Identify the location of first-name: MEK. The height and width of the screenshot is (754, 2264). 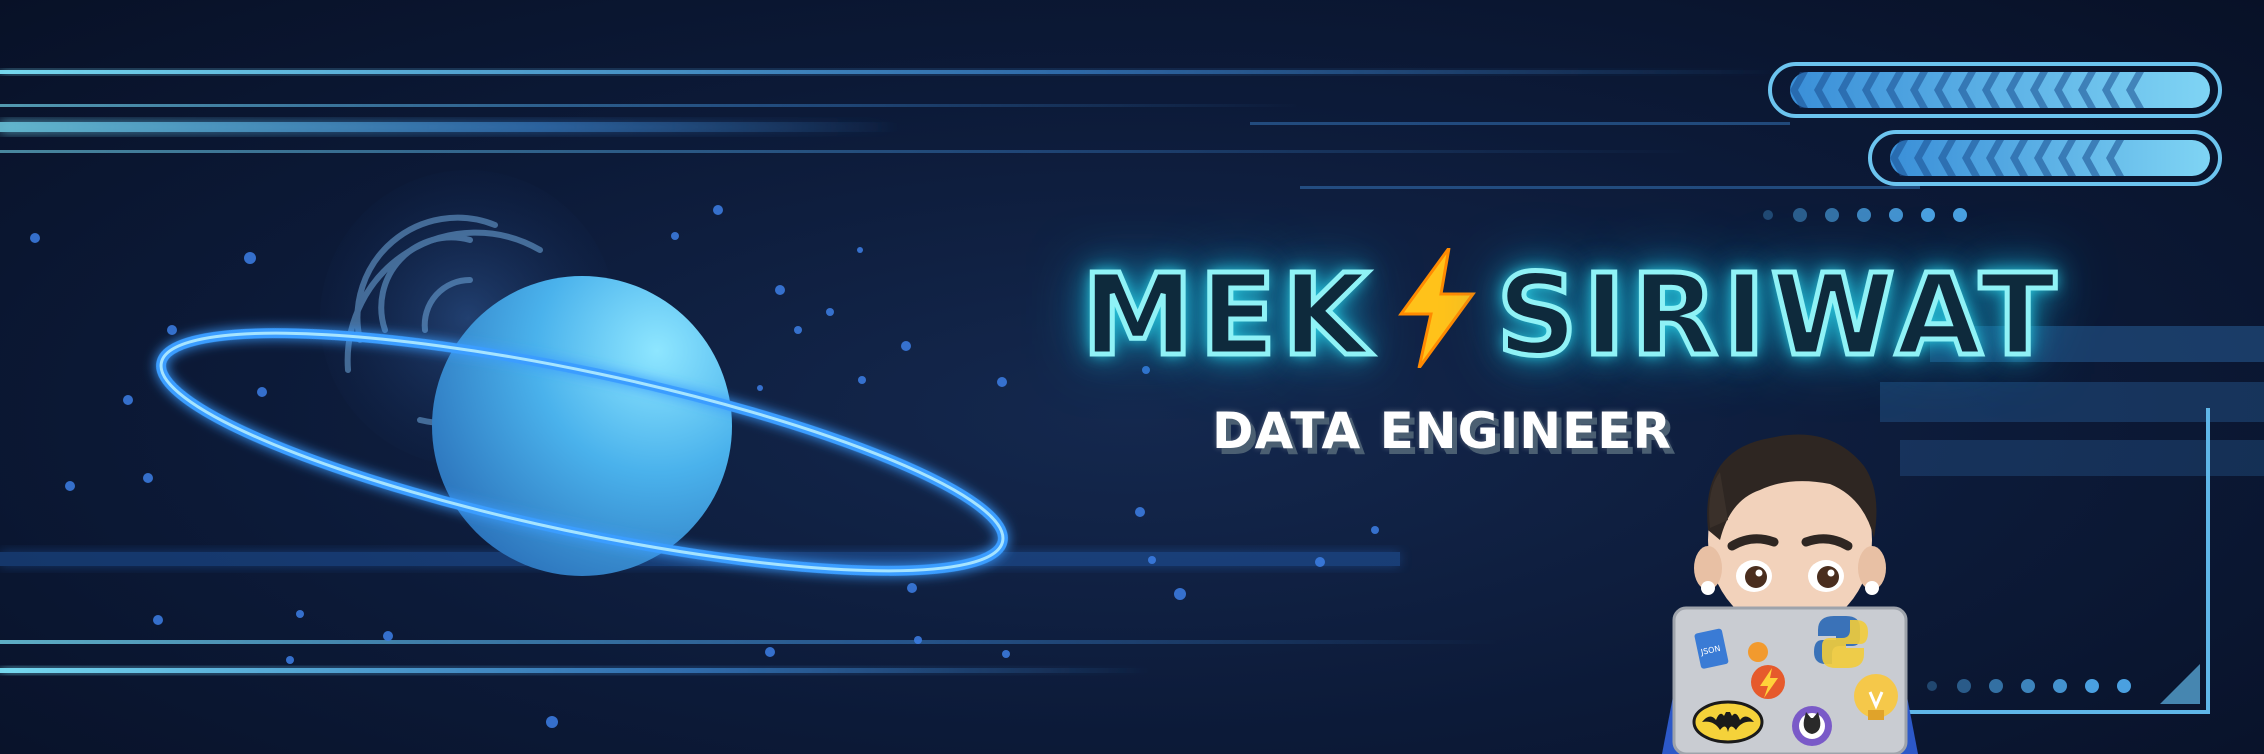
(1227, 316).